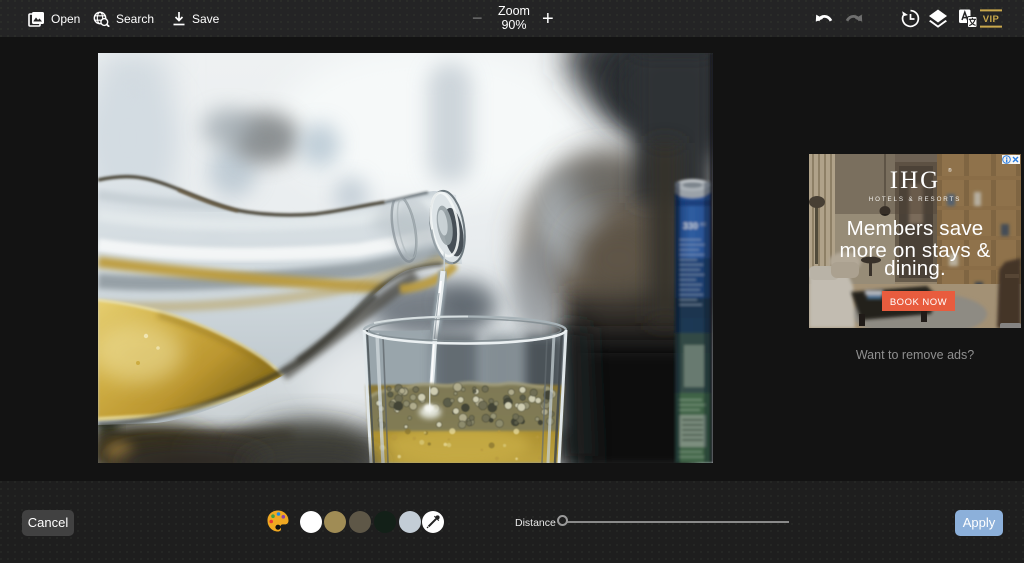  Describe the element at coordinates (915, 199) in the screenshot. I see `svg-text: HOTELS & RESORTS` at that location.